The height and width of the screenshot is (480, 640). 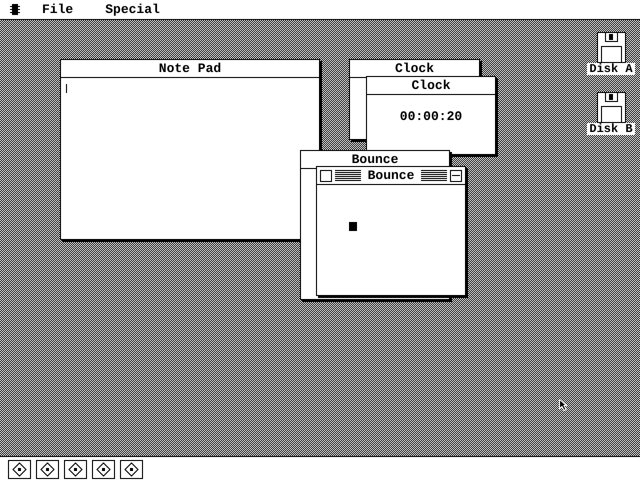 I want to click on title-bar: Note Pad, so click(x=190, y=69).